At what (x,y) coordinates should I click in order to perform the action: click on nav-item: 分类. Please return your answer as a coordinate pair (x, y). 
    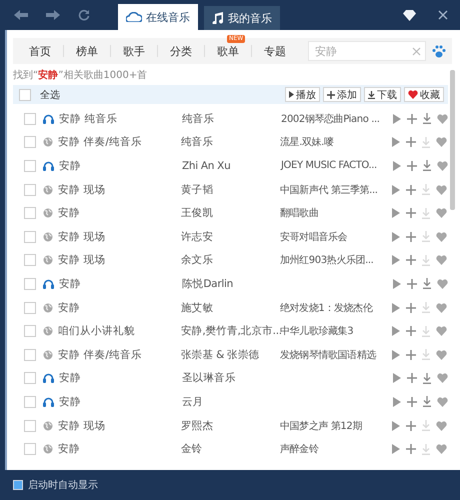
    Looking at the image, I should click on (181, 51).